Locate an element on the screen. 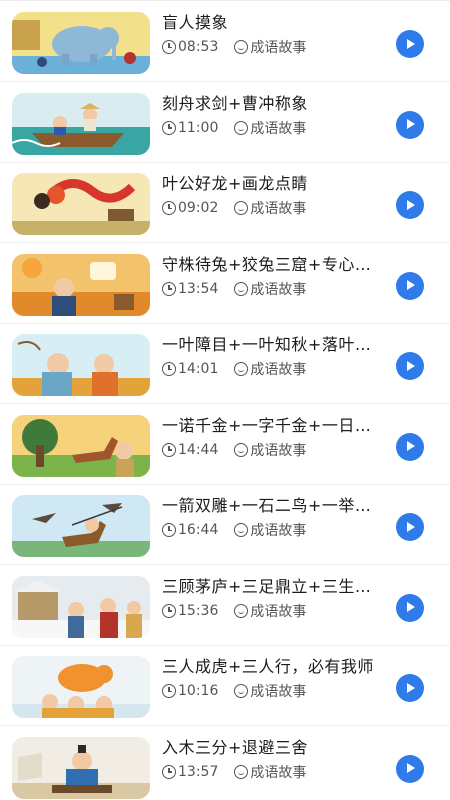 This screenshot has height=800, width=450. story-row: 叶公好龙+画龙点睛 09:02 成语故事 is located at coordinates (225, 203).